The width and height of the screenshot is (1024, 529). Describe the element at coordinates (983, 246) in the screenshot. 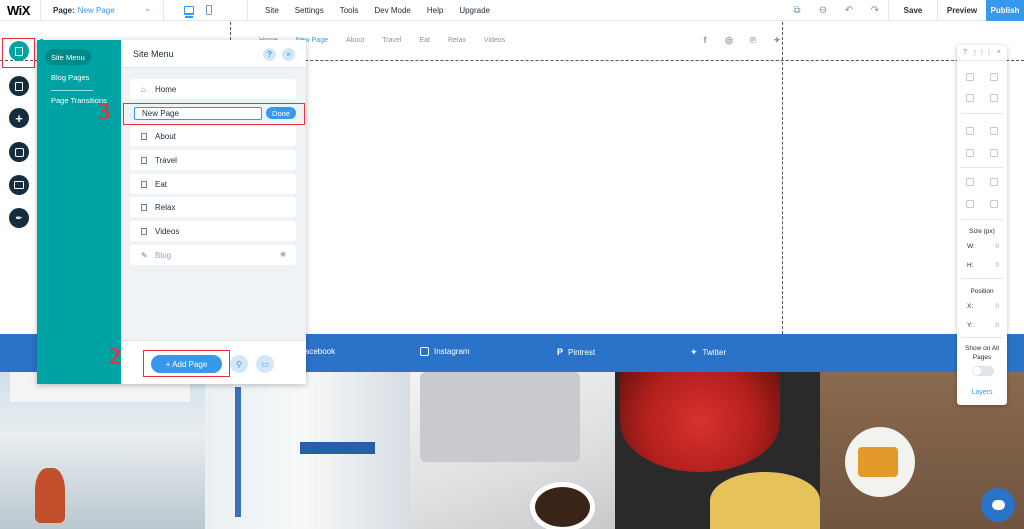

I see `width-field: W: 0` at that location.